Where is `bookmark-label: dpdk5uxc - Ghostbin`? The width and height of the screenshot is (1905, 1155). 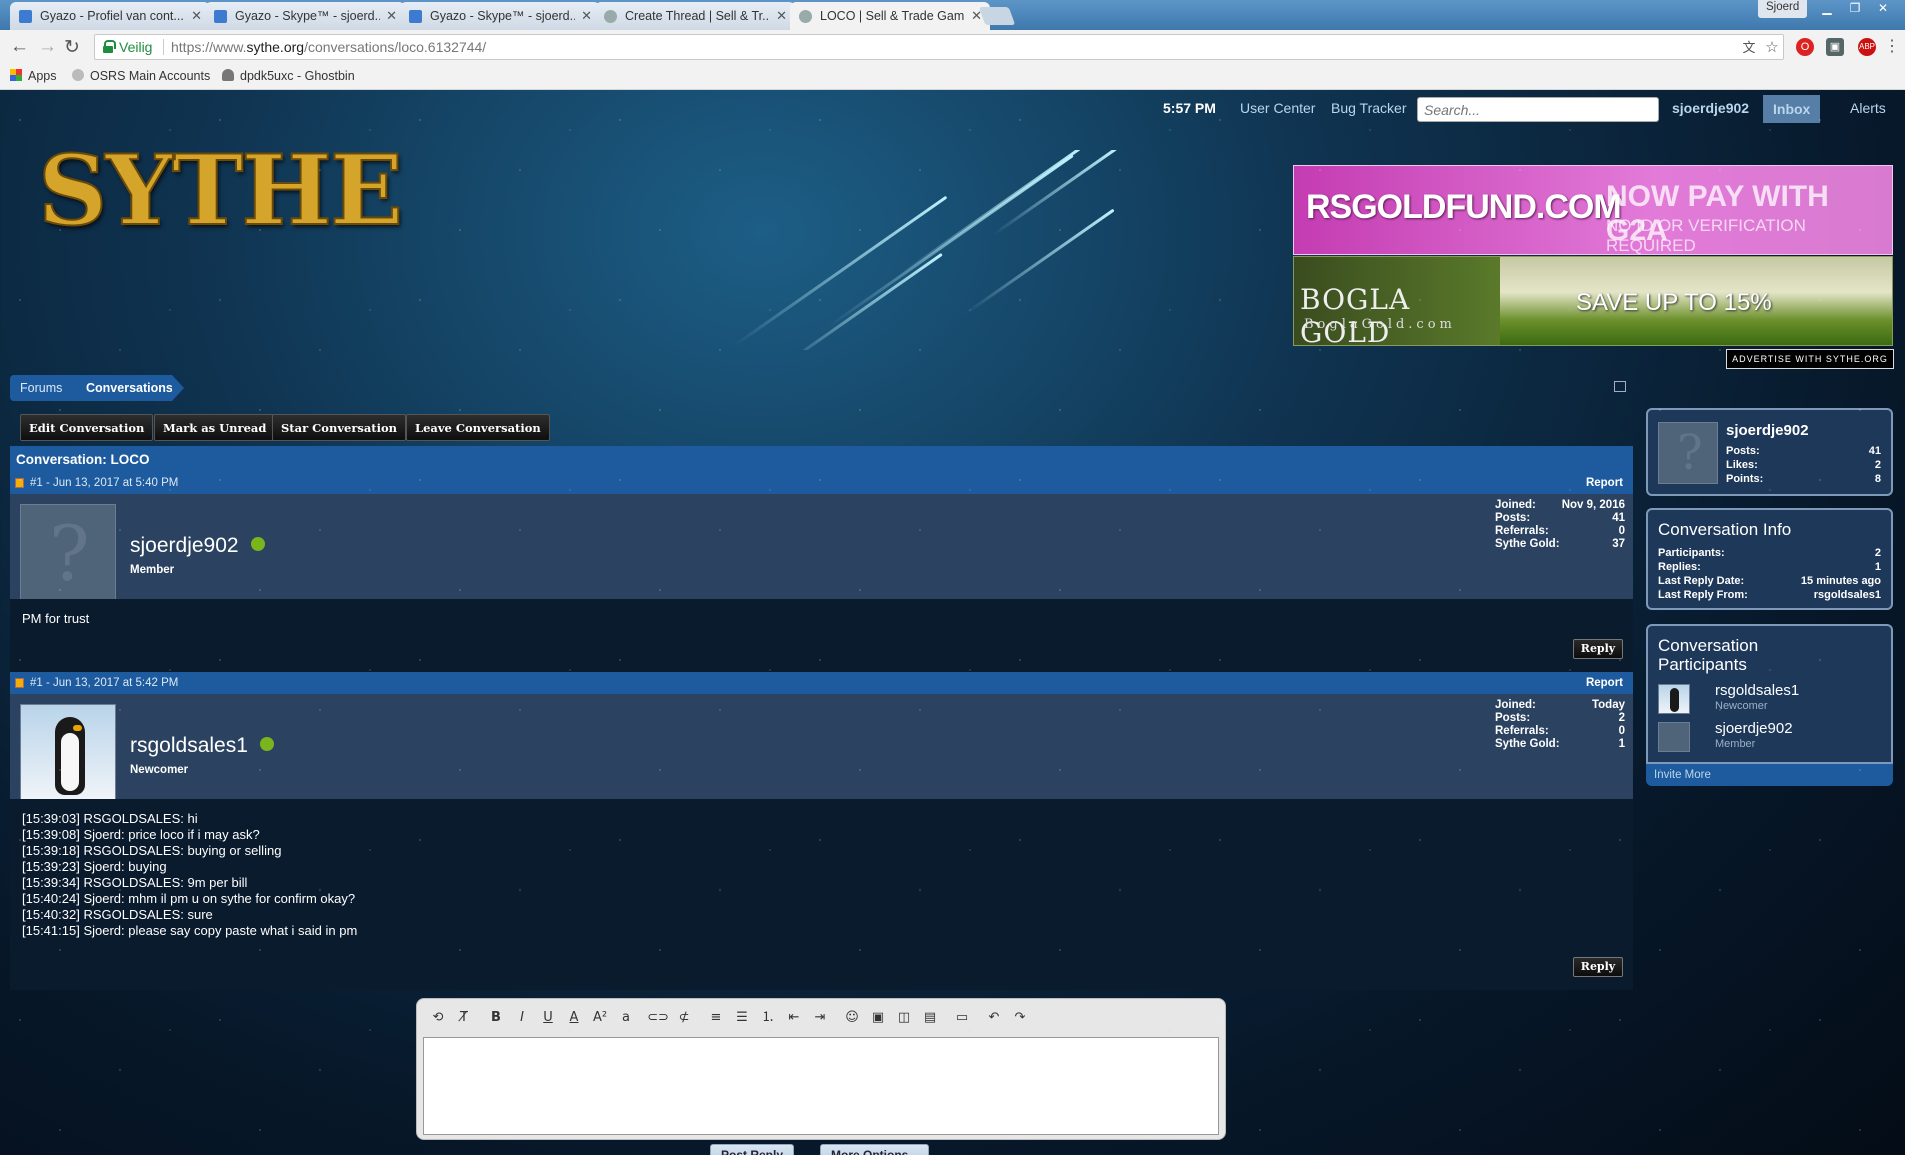 bookmark-label: dpdk5uxc - Ghostbin is located at coordinates (297, 76).